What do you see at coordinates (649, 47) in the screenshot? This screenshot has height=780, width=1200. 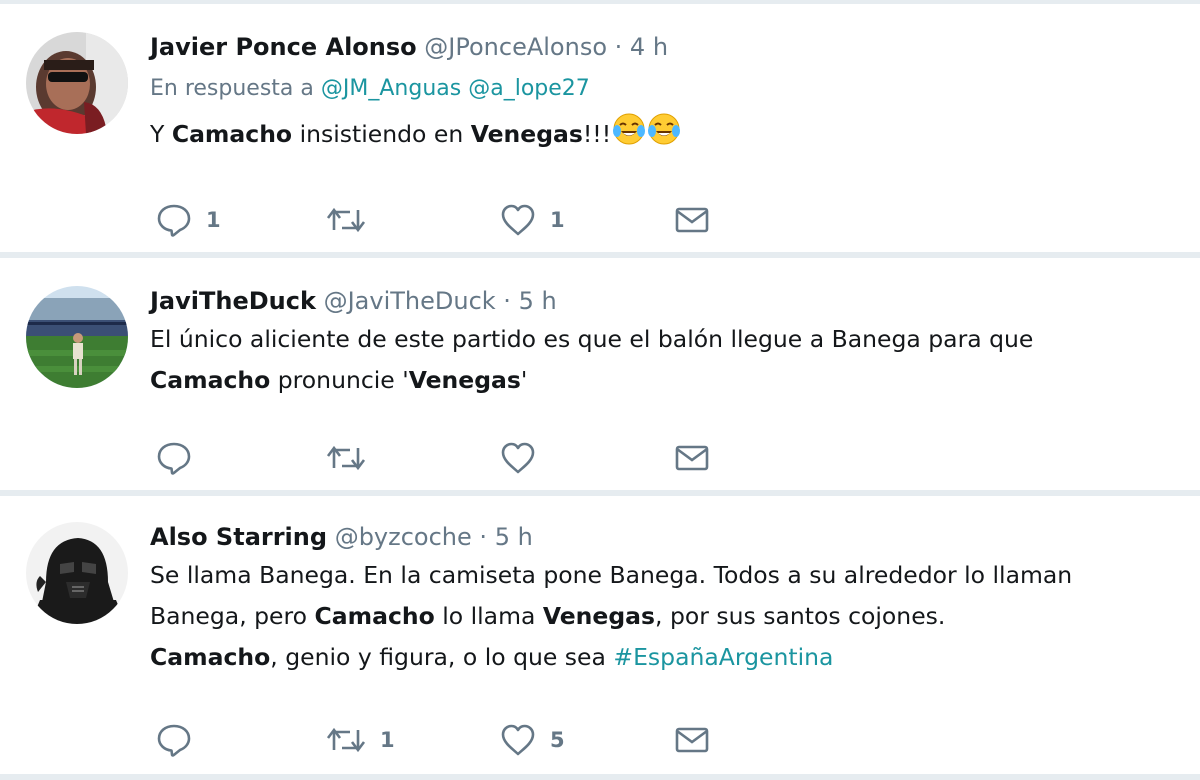 I see `timestamp: 4 h` at bounding box center [649, 47].